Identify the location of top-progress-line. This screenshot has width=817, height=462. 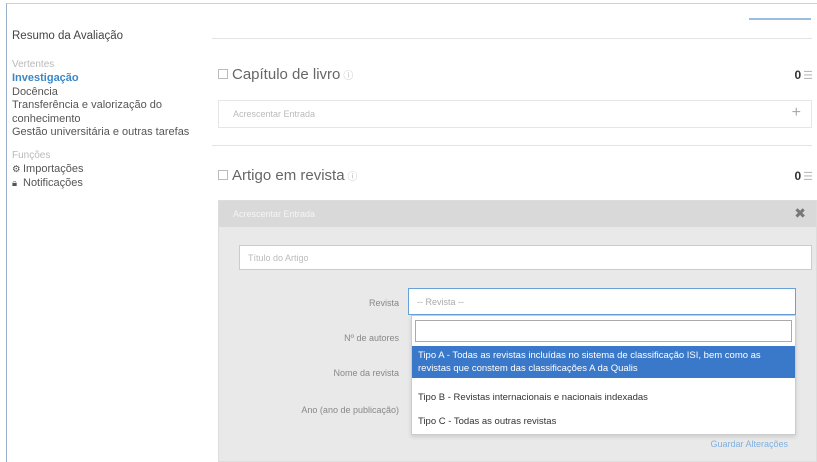
(780, 19).